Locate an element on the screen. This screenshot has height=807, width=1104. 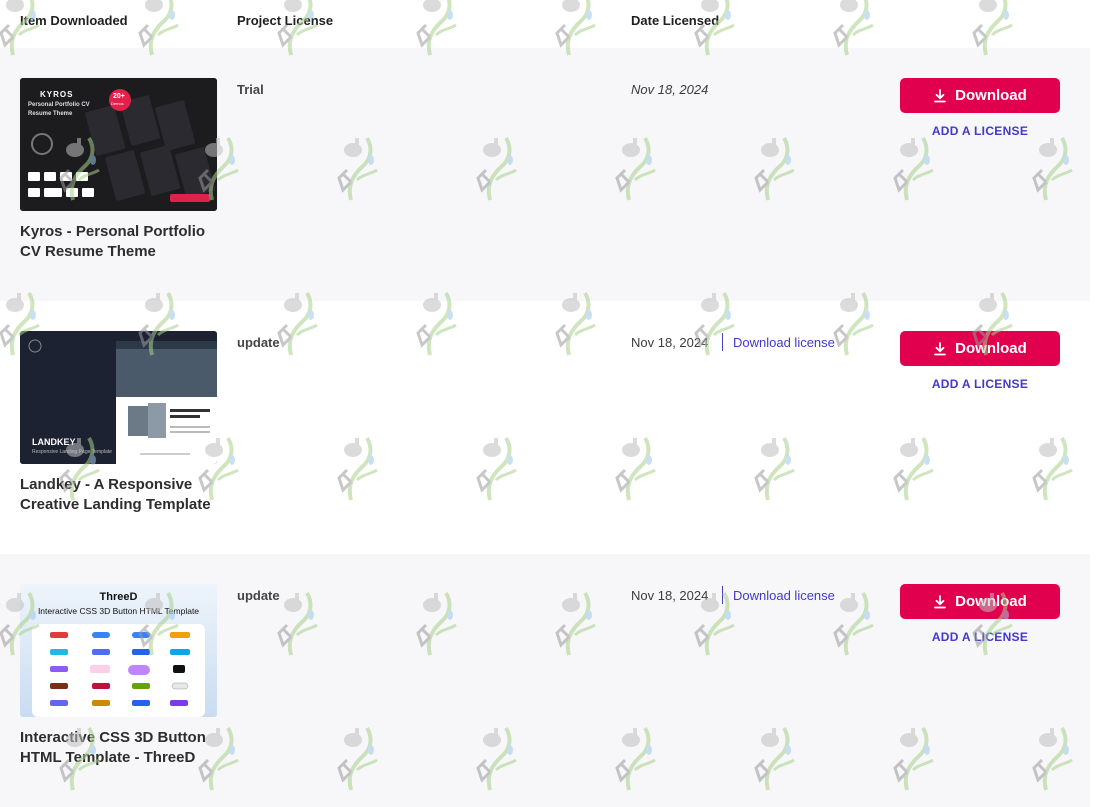
thumb-badge-sub: Demos is located at coordinates (117, 103).